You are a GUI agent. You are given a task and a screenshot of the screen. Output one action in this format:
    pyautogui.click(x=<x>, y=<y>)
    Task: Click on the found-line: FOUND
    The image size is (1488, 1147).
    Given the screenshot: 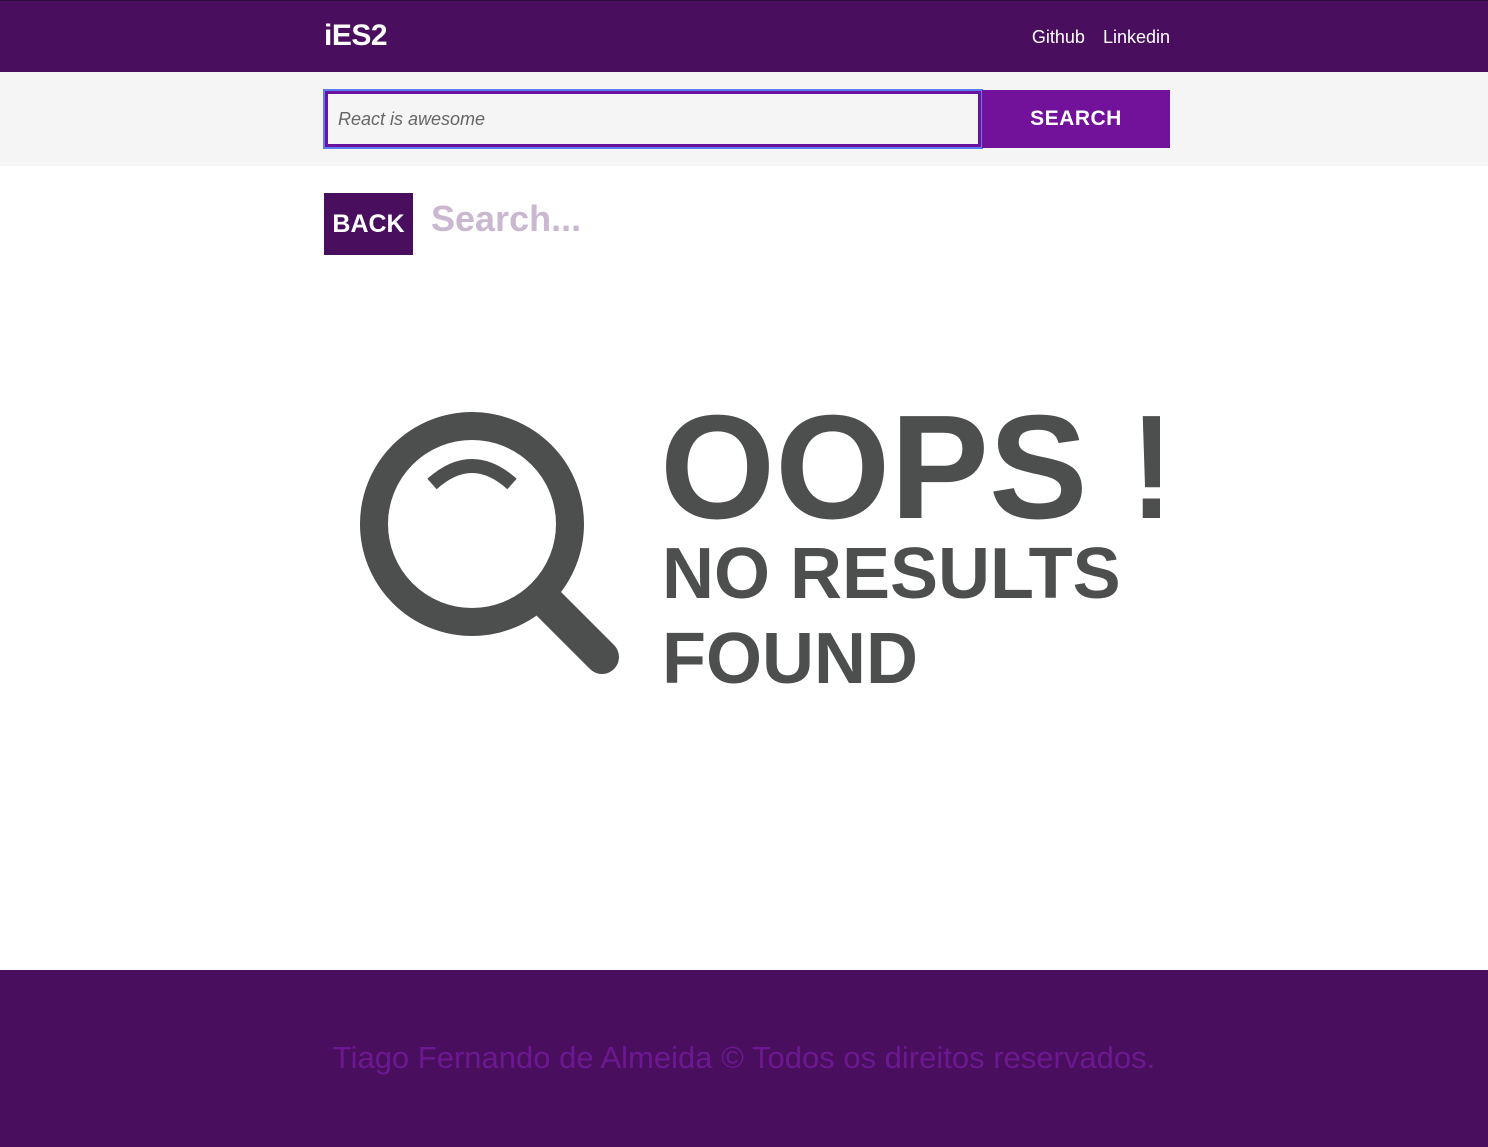 What is the action you would take?
    pyautogui.click(x=790, y=659)
    